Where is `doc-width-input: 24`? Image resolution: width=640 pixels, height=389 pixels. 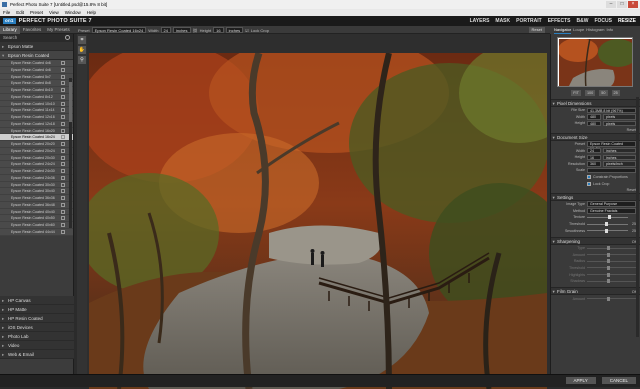
doc-width-input: 24 is located at coordinates (594, 150).